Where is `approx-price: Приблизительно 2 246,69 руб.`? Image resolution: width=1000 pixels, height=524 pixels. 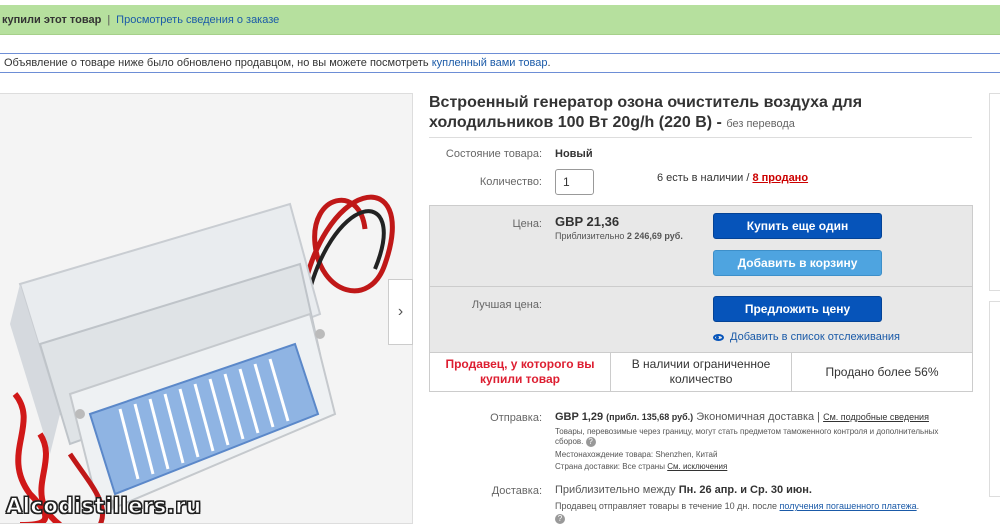
approx-price: Приблизительно 2 246,69 руб. is located at coordinates (619, 236).